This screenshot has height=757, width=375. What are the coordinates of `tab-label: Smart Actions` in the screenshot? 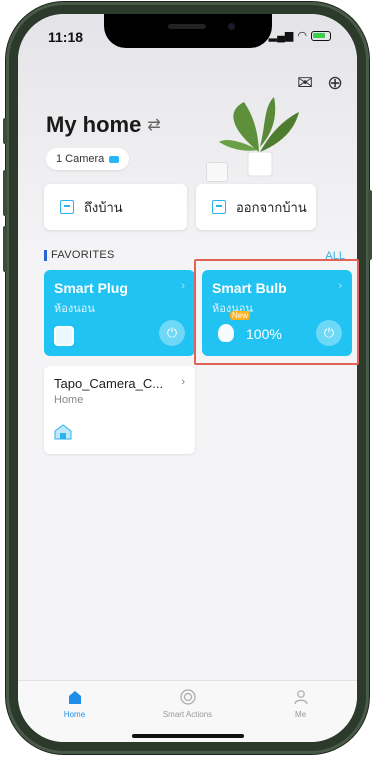 It's located at (187, 714).